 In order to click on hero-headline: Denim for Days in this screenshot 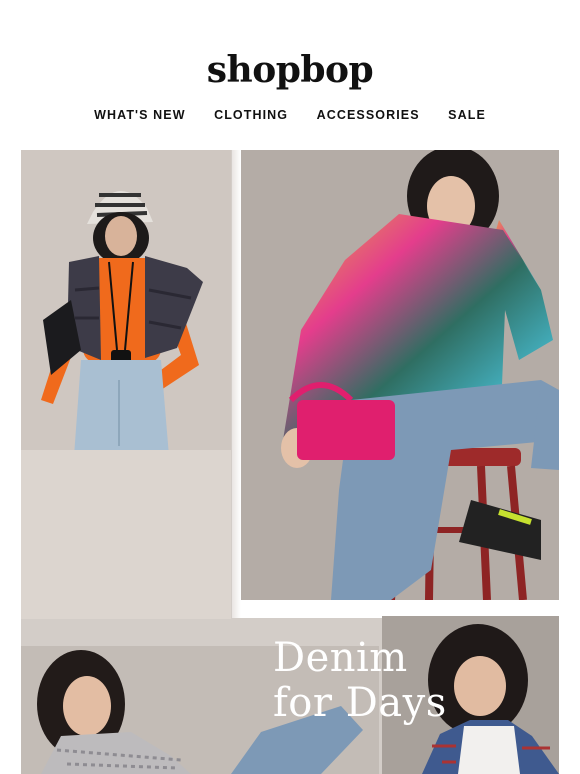, I will do `click(388, 681)`.